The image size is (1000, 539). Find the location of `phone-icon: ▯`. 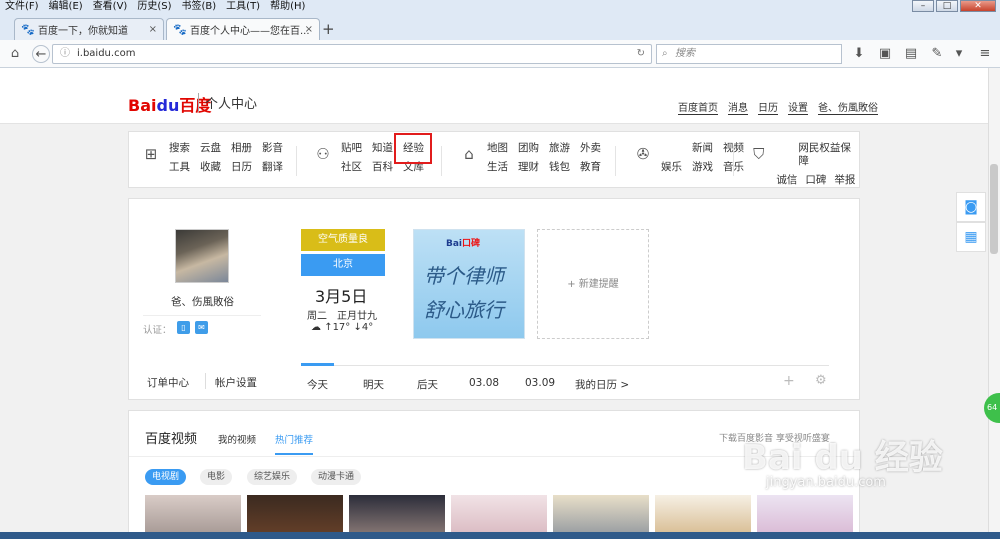

phone-icon: ▯ is located at coordinates (183, 327).